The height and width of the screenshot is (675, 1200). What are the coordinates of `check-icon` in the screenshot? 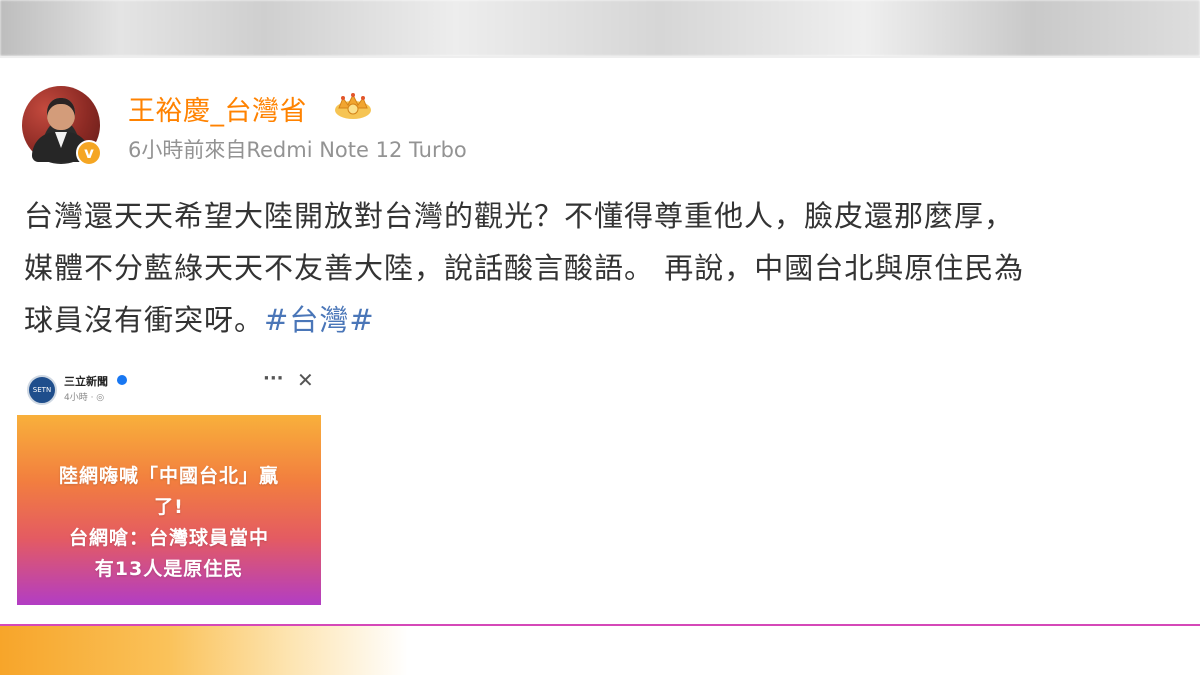 It's located at (122, 380).